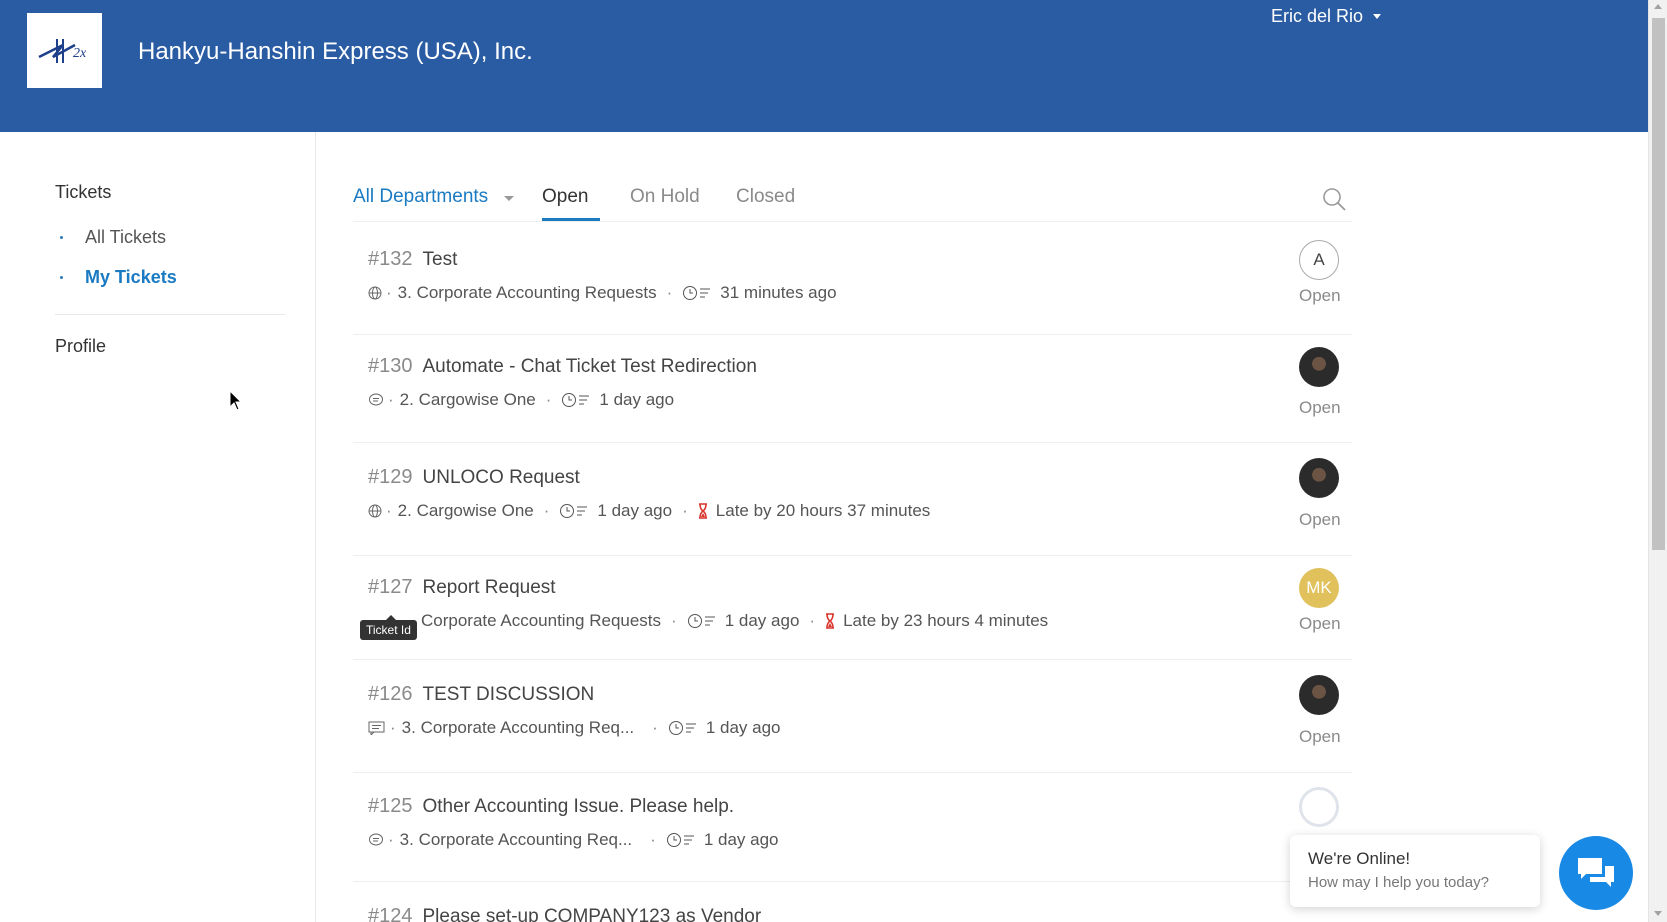 The image size is (1667, 922). Describe the element at coordinates (126, 237) in the screenshot. I see `sidebar-item-label: All Tickets` at that location.